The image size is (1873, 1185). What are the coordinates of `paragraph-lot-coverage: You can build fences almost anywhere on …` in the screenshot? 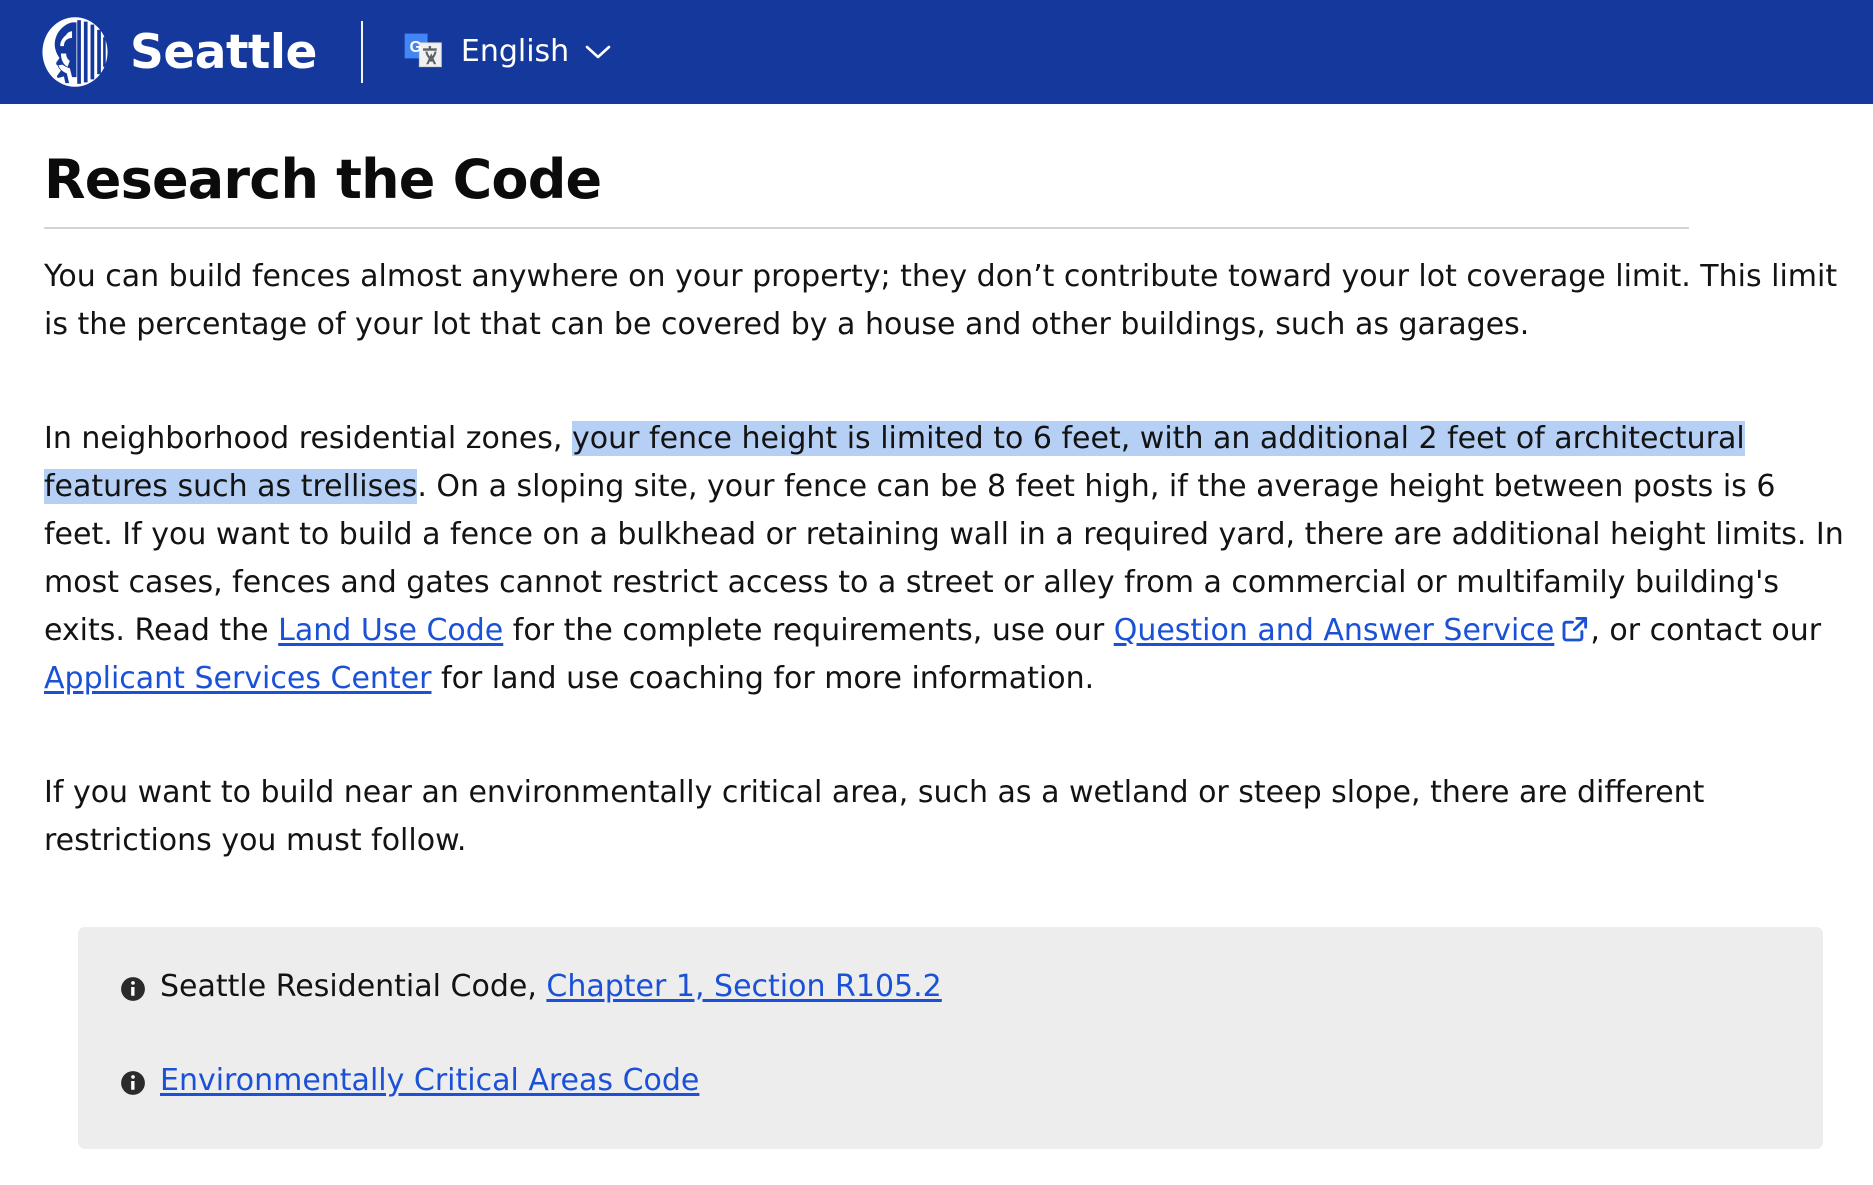 It's located at (944, 301).